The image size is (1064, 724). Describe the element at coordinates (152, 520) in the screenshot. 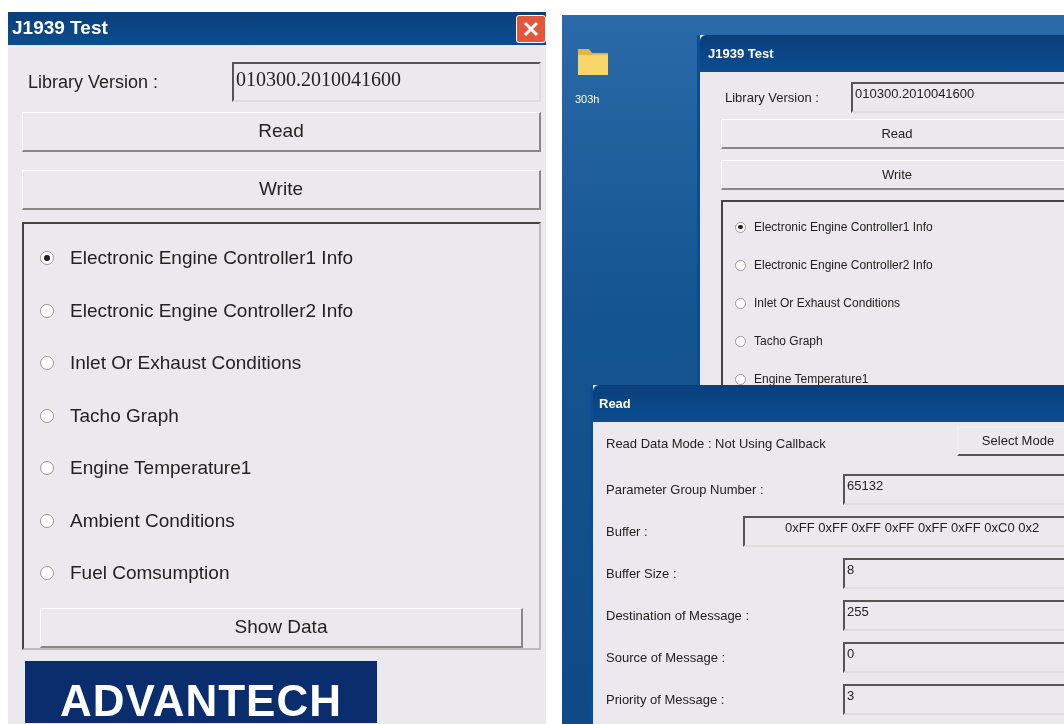

I see `option-label: Ambient Conditions` at that location.